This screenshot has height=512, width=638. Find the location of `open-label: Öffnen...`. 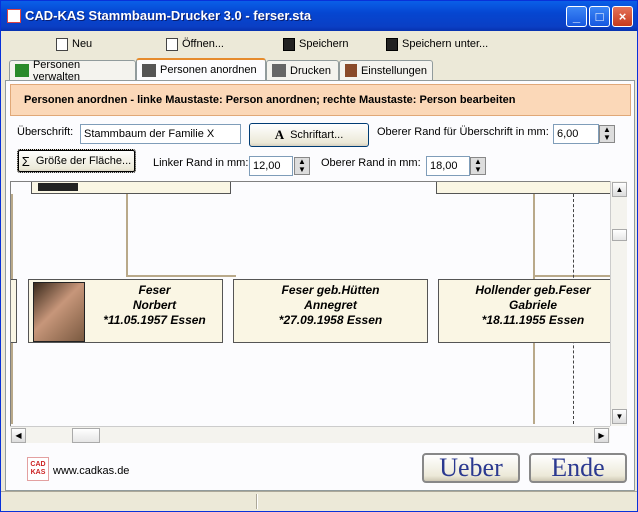

open-label: Öffnen... is located at coordinates (203, 44).